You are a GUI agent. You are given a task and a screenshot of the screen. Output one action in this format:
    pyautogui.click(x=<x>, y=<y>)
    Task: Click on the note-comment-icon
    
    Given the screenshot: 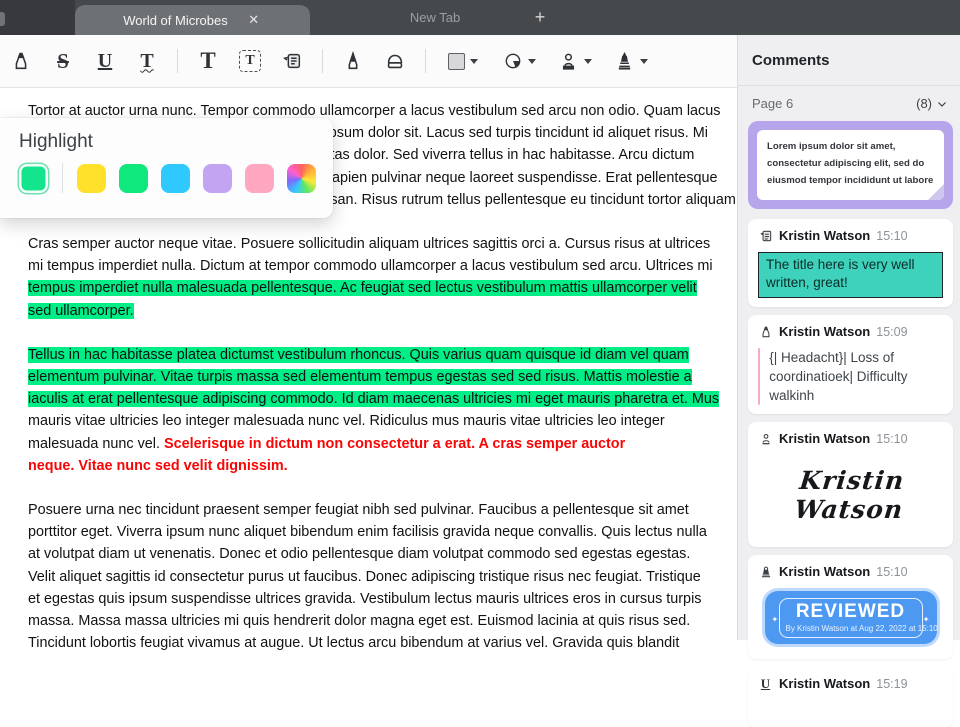 What is the action you would take?
    pyautogui.click(x=292, y=61)
    